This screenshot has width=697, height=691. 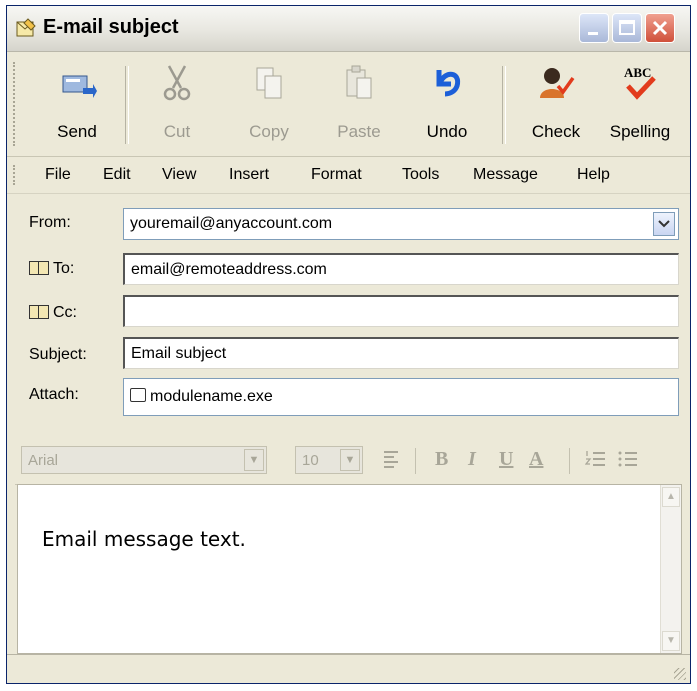 What do you see at coordinates (594, 28) in the screenshot?
I see `minimize-button` at bounding box center [594, 28].